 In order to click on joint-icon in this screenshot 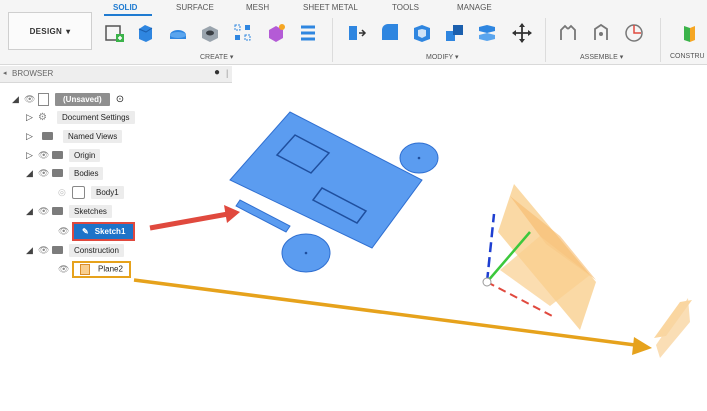, I will do `click(568, 33)`.